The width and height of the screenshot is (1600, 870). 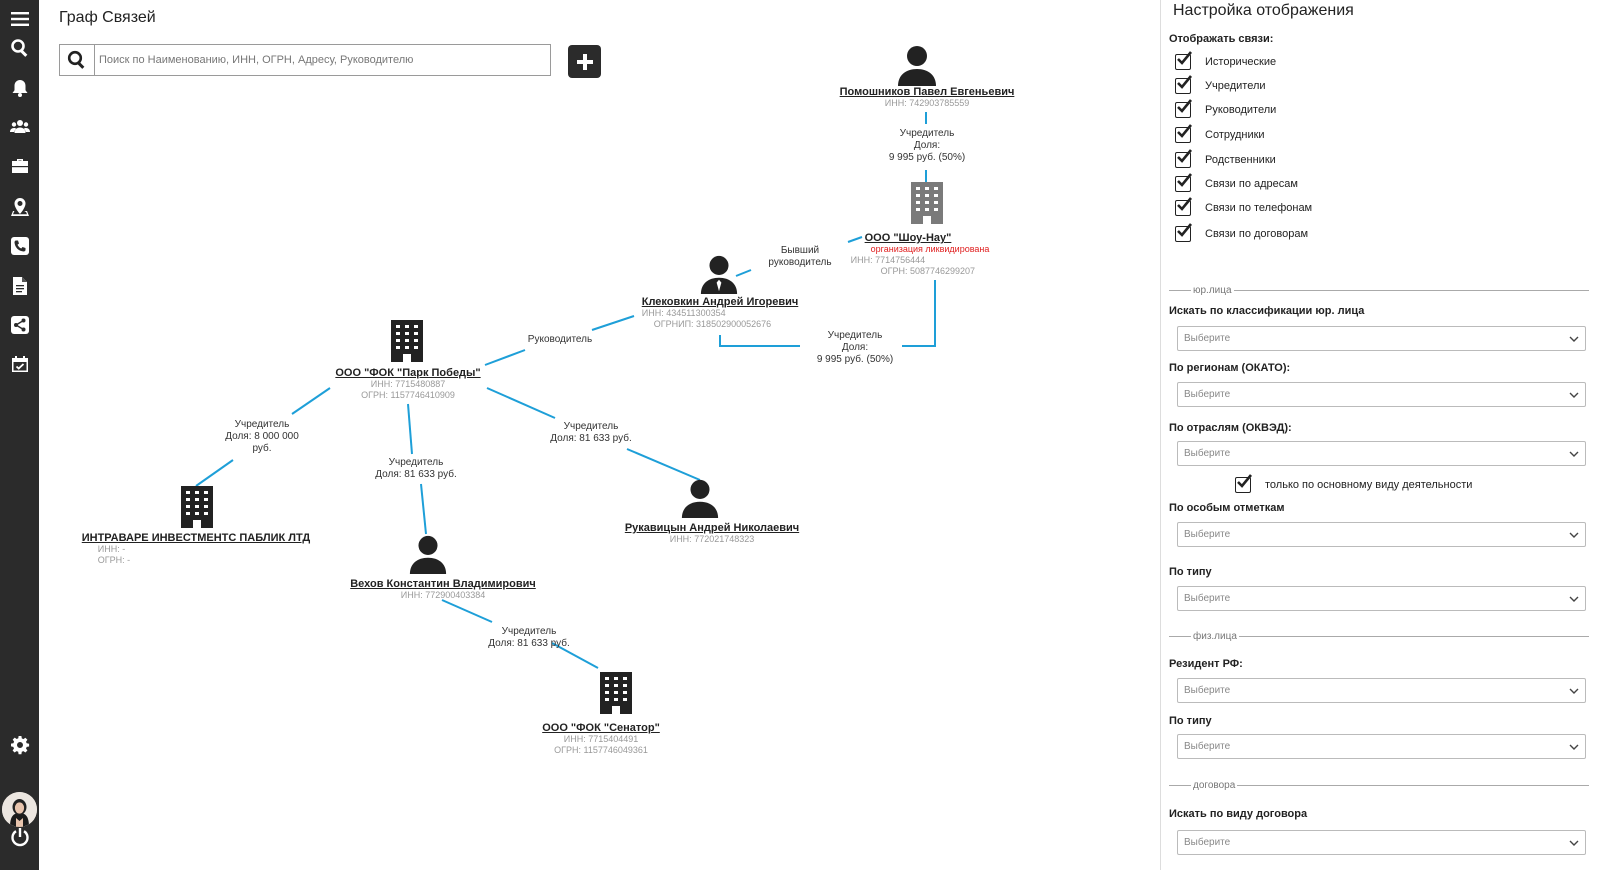 I want to click on filter-label: По отраслям (ОКВЭД):, so click(x=1230, y=428).